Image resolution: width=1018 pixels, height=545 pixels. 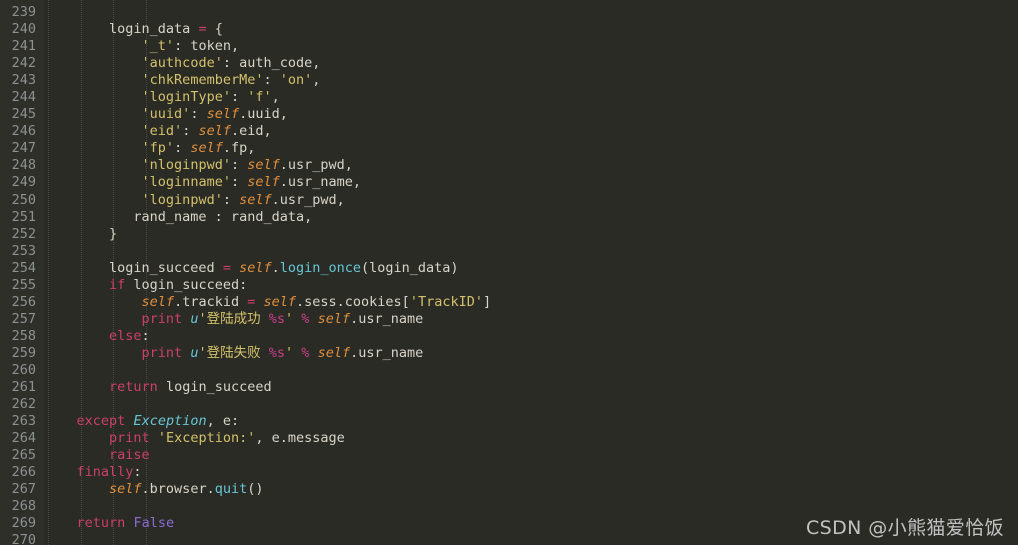 What do you see at coordinates (531, 336) in the screenshot?
I see `code-line: else:` at bounding box center [531, 336].